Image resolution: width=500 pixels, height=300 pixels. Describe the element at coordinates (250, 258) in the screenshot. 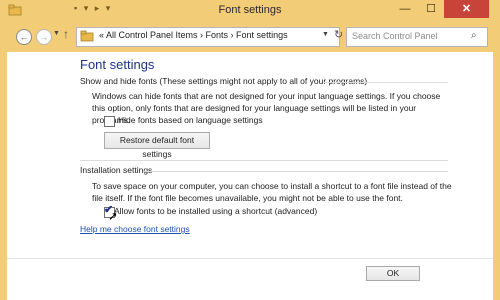

I see `footer-divider` at that location.